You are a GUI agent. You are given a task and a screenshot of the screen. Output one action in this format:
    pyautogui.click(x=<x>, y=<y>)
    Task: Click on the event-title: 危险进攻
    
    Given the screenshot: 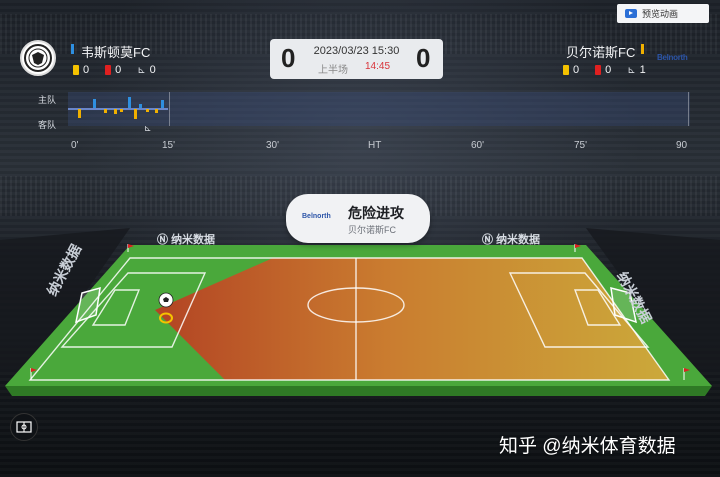 What is the action you would take?
    pyautogui.click(x=376, y=213)
    